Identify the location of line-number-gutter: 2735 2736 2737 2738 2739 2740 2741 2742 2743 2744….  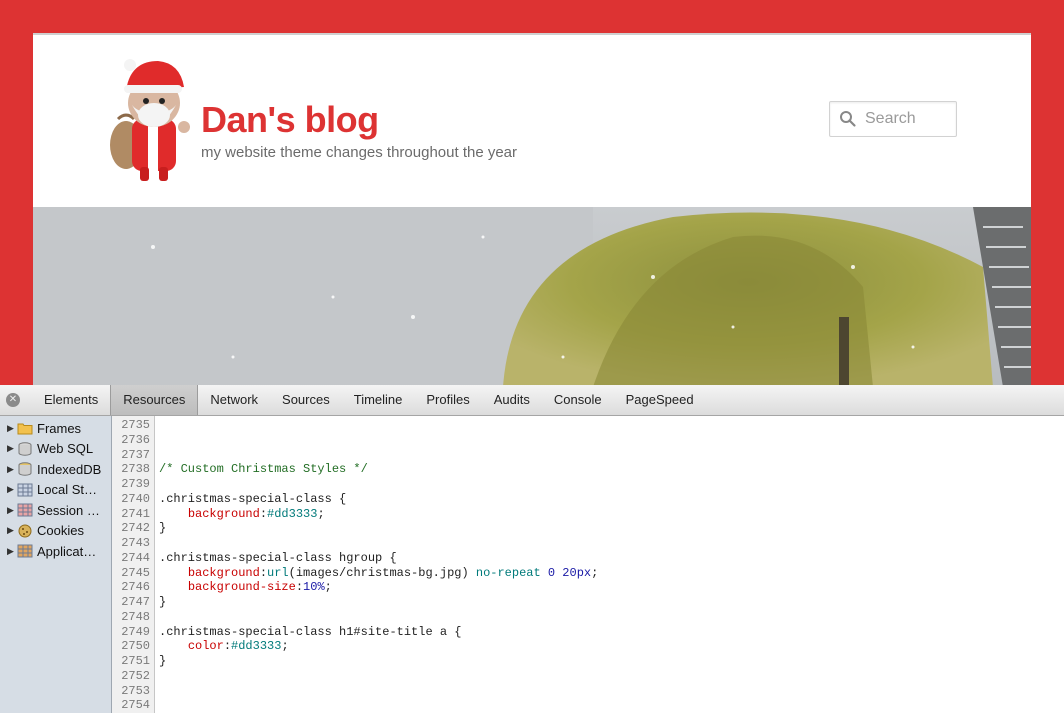
(133, 564).